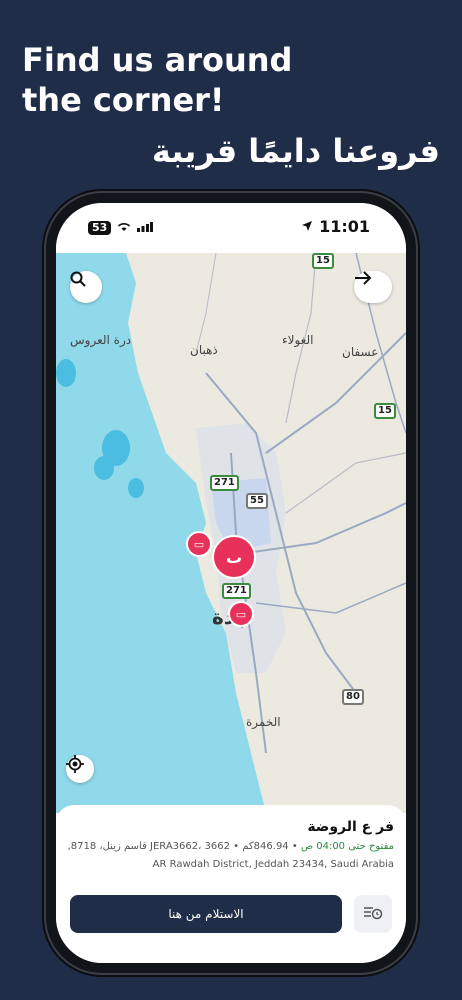  I want to click on branch-name: فر ع الروضة, so click(350, 827).